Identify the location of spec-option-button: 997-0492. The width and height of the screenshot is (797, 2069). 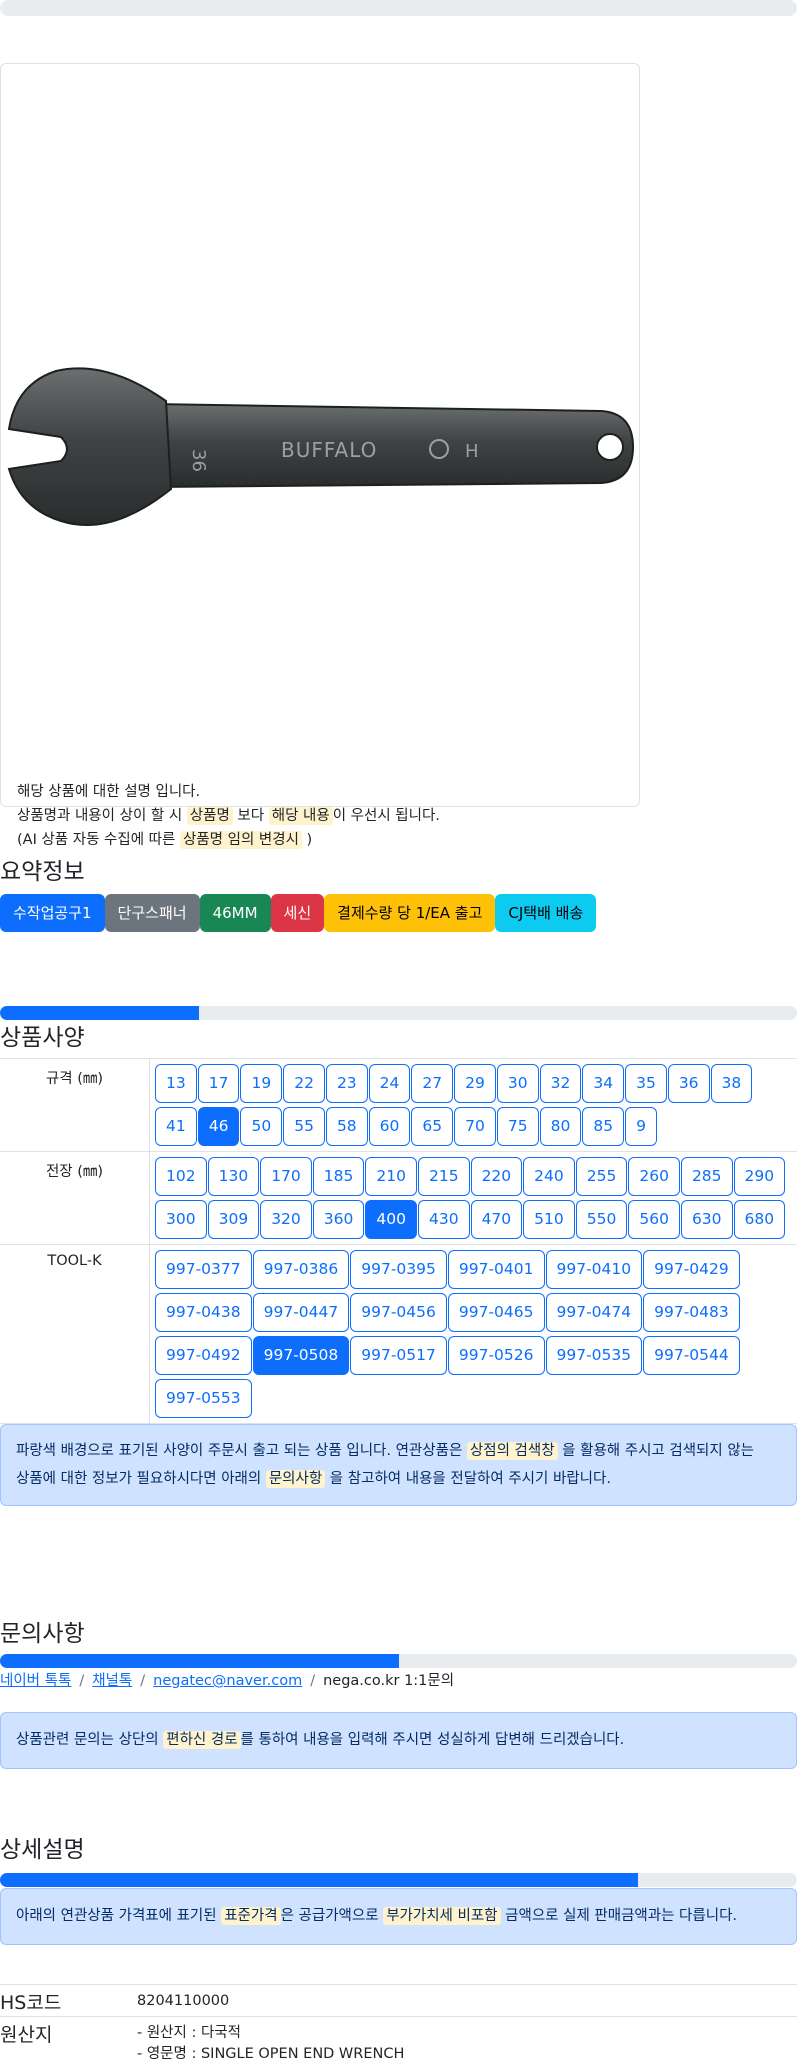
(203, 1355).